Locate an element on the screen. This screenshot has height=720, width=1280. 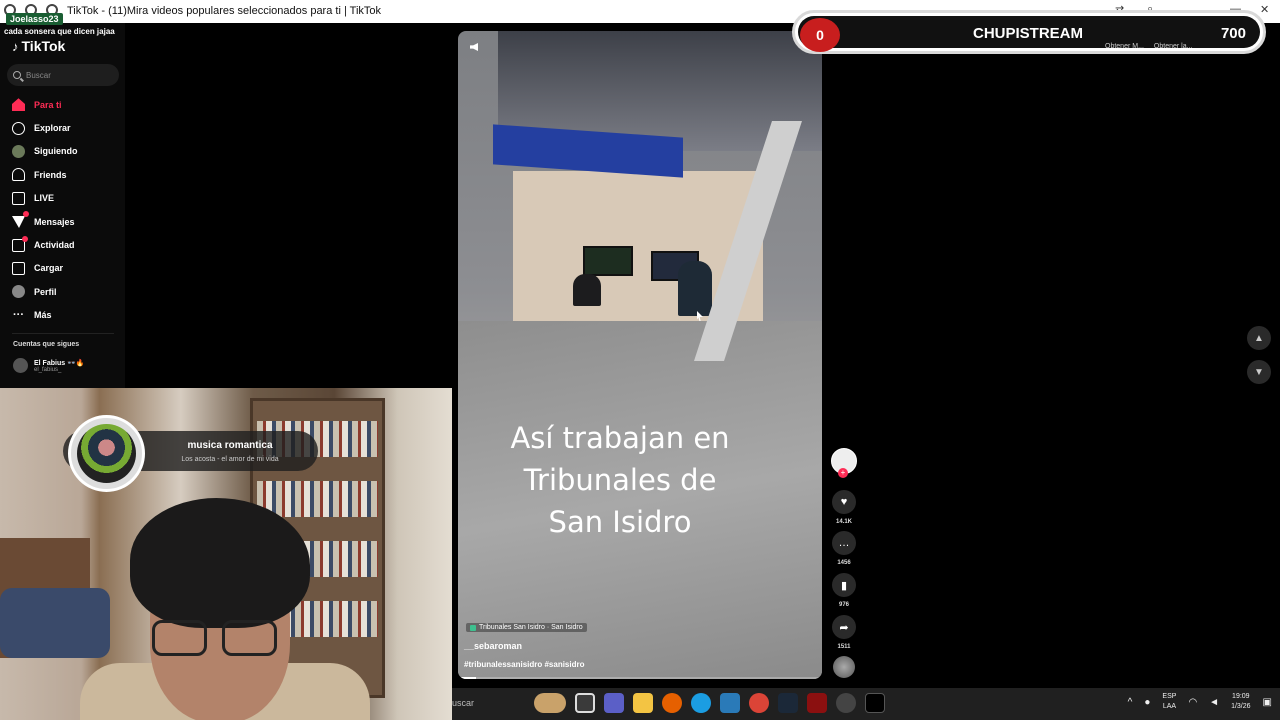
share-count: 1511 is located at coordinates (844, 647).